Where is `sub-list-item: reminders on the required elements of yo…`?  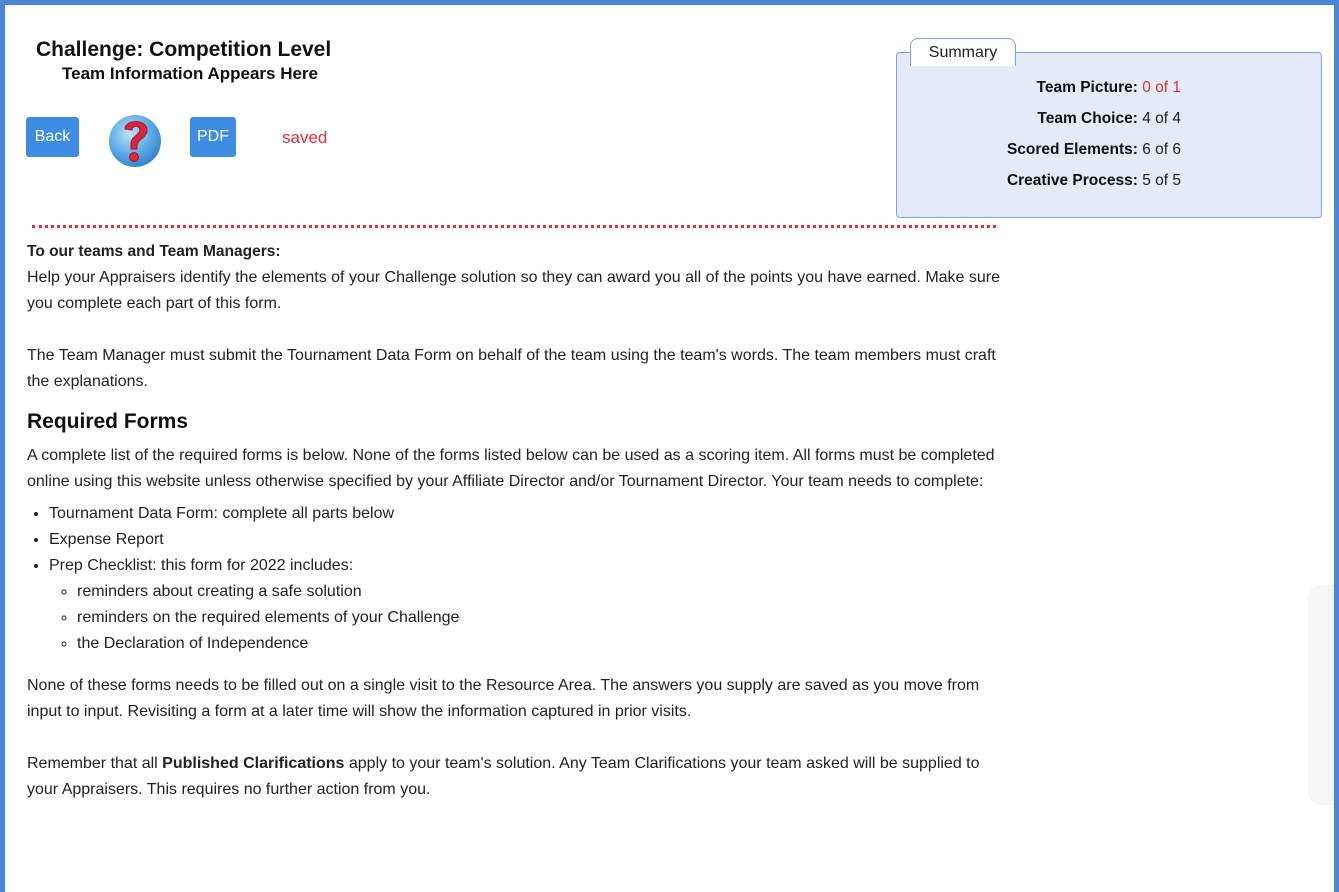 sub-list-item: reminders on the required elements of yo… is located at coordinates (539, 618).